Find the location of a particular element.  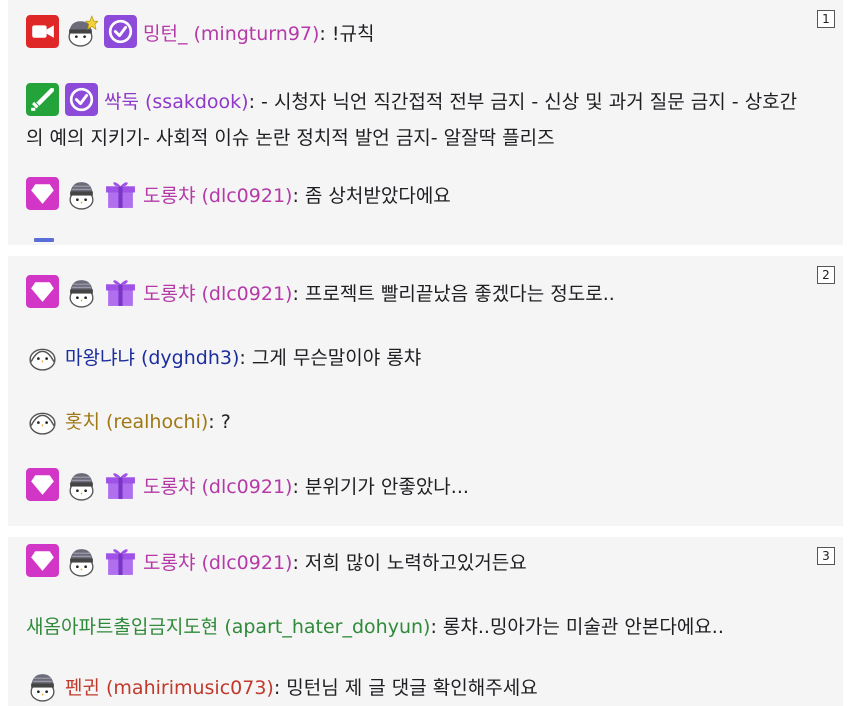

chat-message: 도롱챠 (dlc0921): 좀 상처받았다에요 is located at coordinates (419, 196).